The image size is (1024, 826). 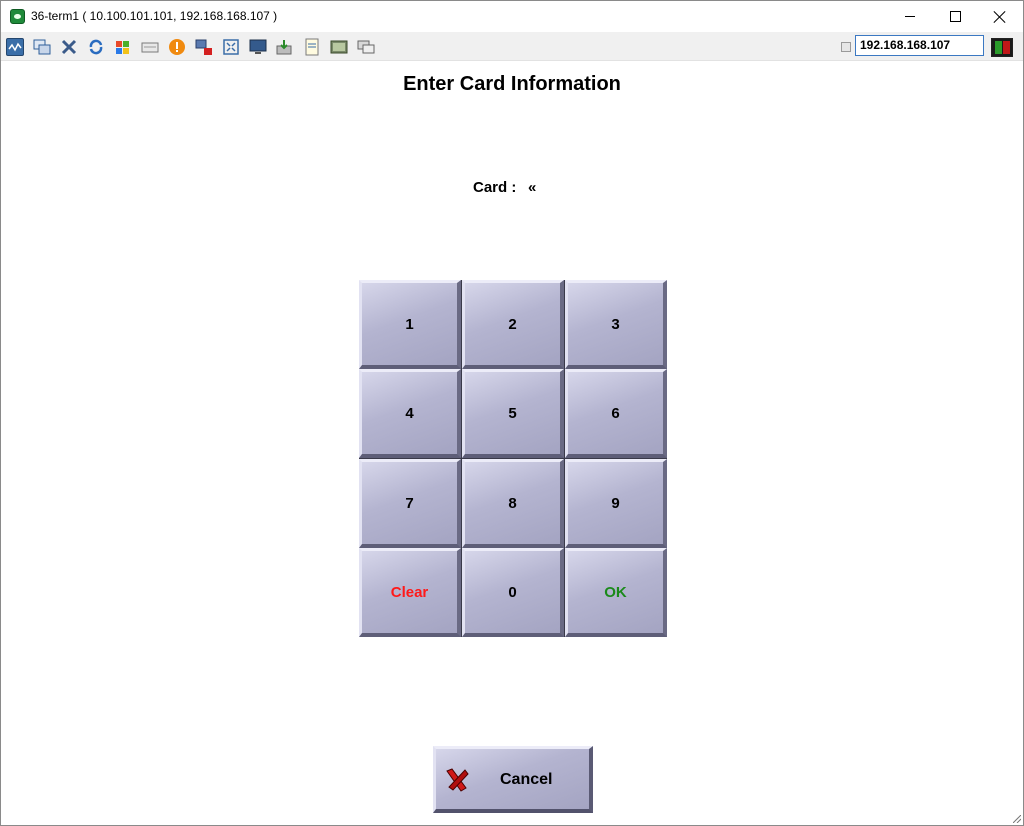 I want to click on ok-button: OK, so click(x=616, y=592).